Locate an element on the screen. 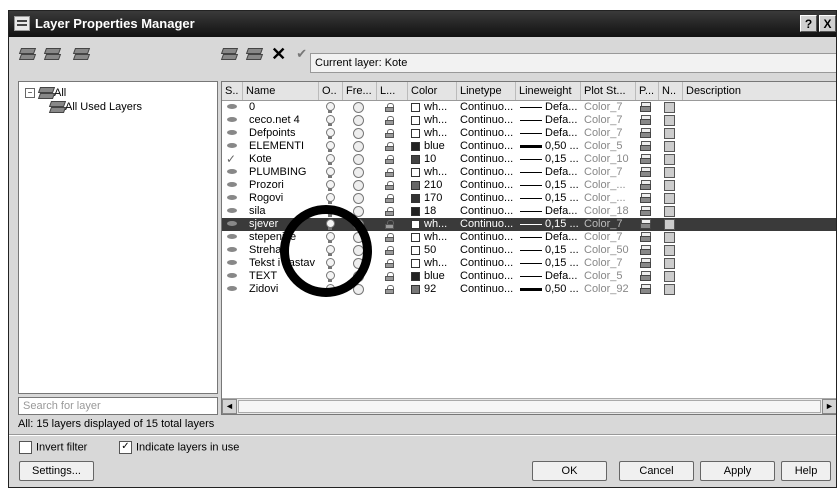  horizontal-scrollbar: ◄ ► is located at coordinates (529, 406).